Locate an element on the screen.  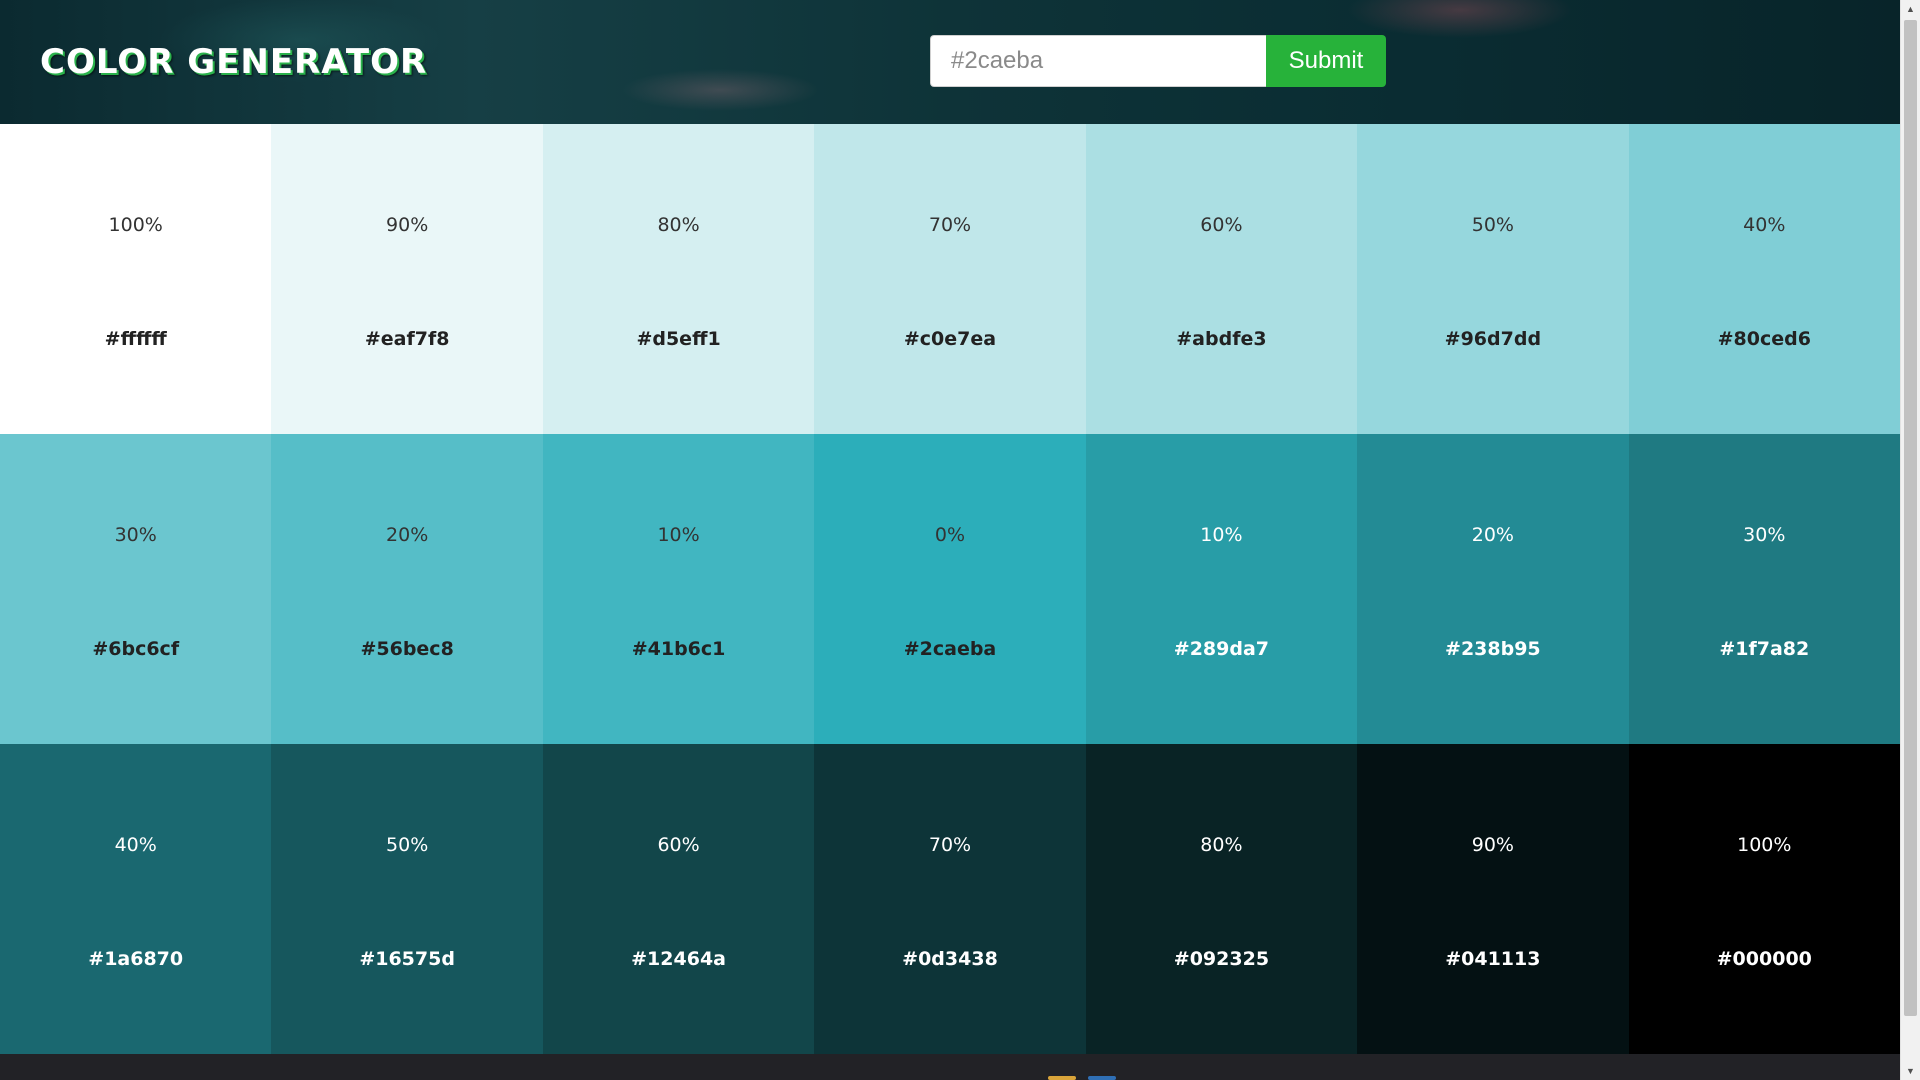
swatch-hex: #1f7a82 is located at coordinates (1764, 649).